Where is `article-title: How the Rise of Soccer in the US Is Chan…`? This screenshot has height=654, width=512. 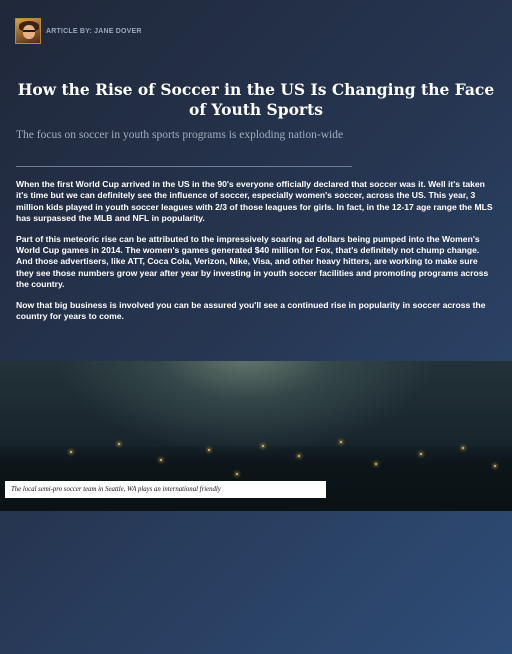
article-title: How the Rise of Soccer in the US Is Chan… is located at coordinates (256, 99).